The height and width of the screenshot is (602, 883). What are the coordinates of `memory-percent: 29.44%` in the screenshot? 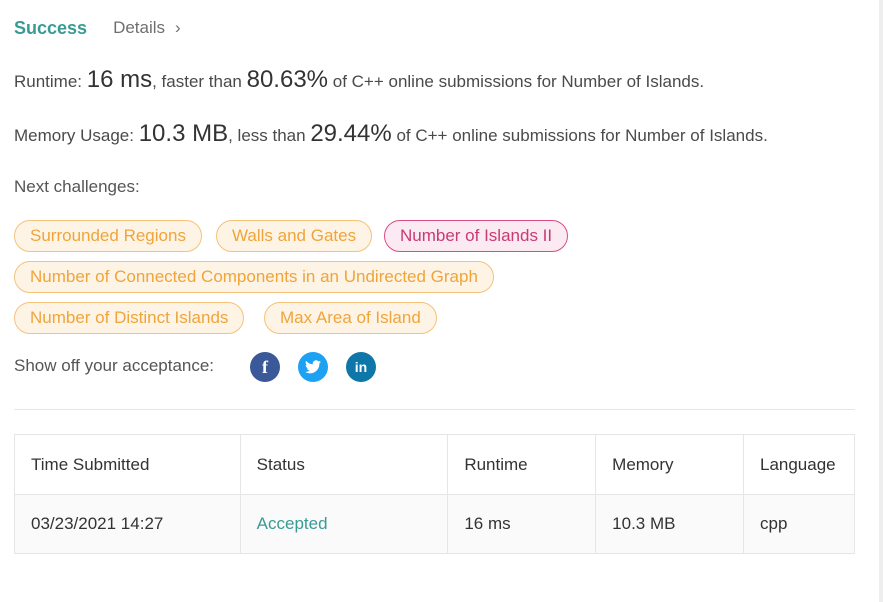 It's located at (351, 133).